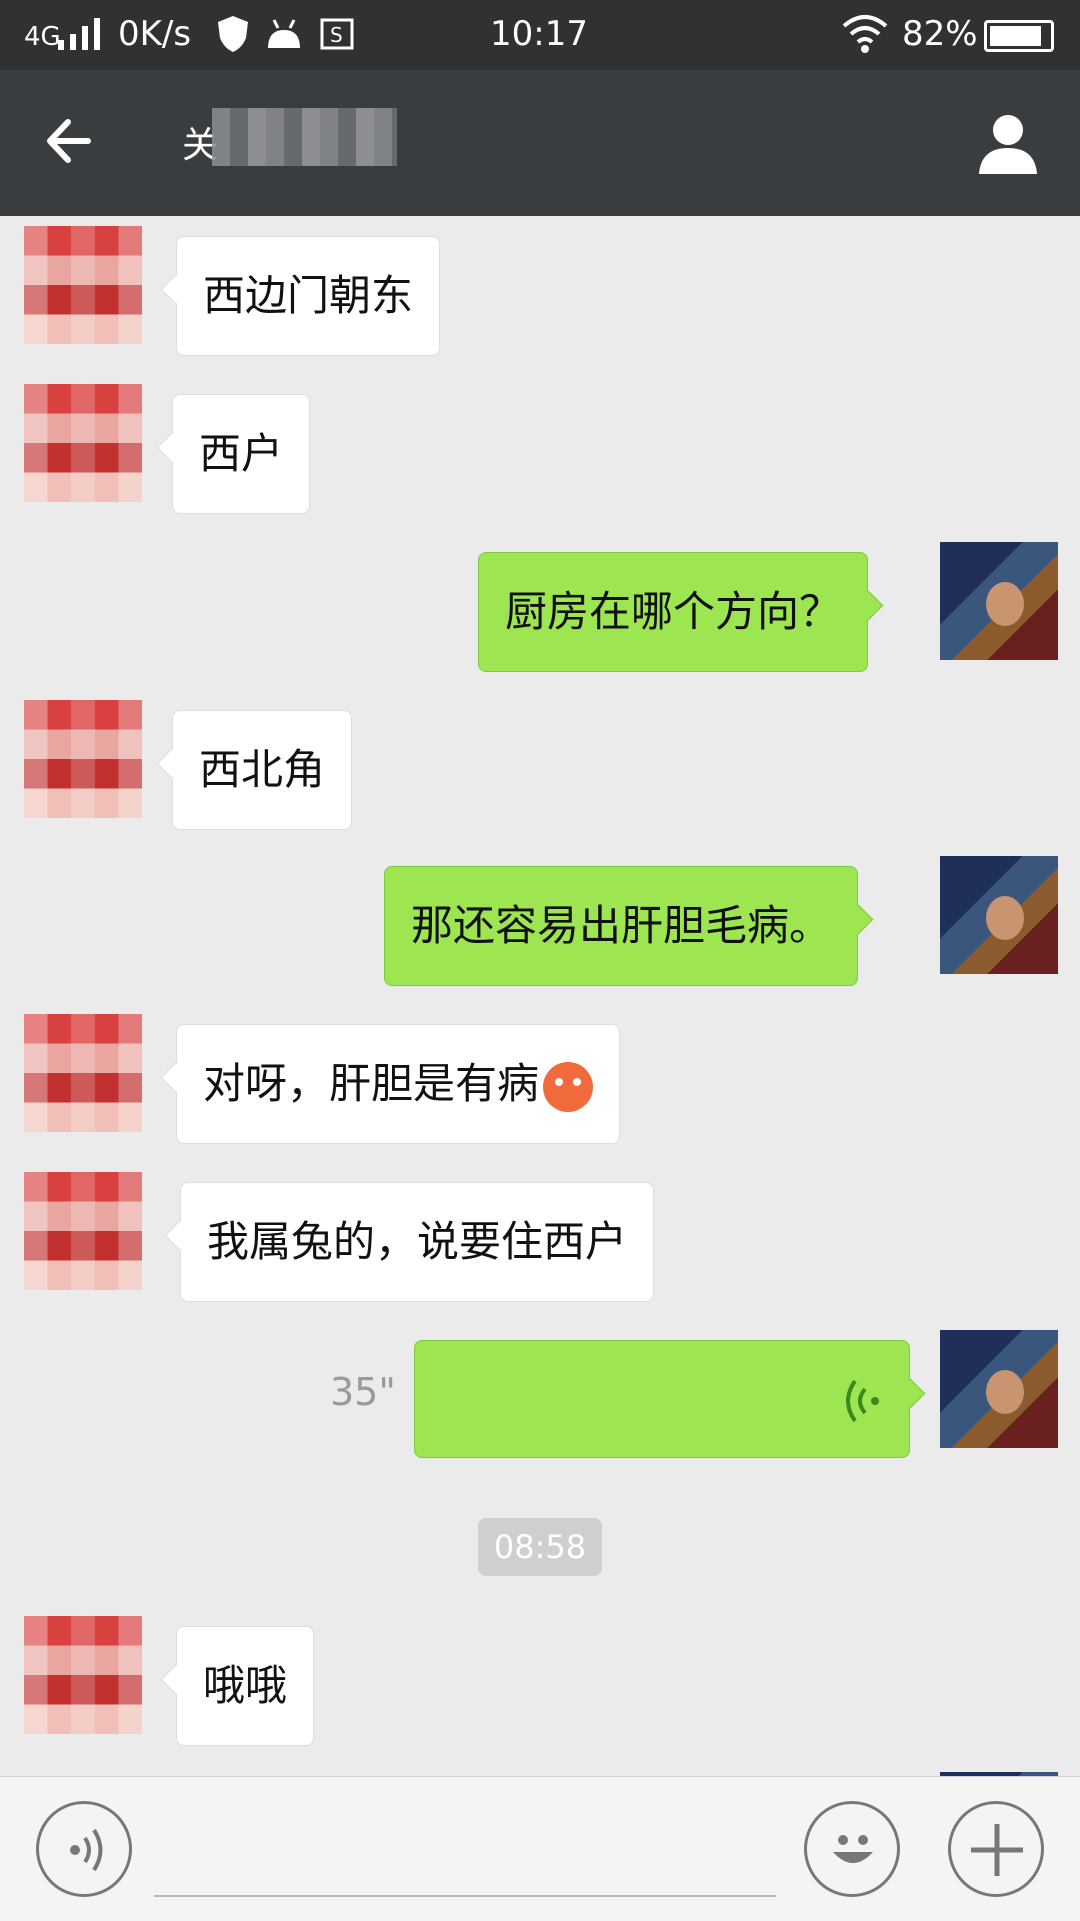  What do you see at coordinates (233, 34) in the screenshot?
I see `shield-icon` at bounding box center [233, 34].